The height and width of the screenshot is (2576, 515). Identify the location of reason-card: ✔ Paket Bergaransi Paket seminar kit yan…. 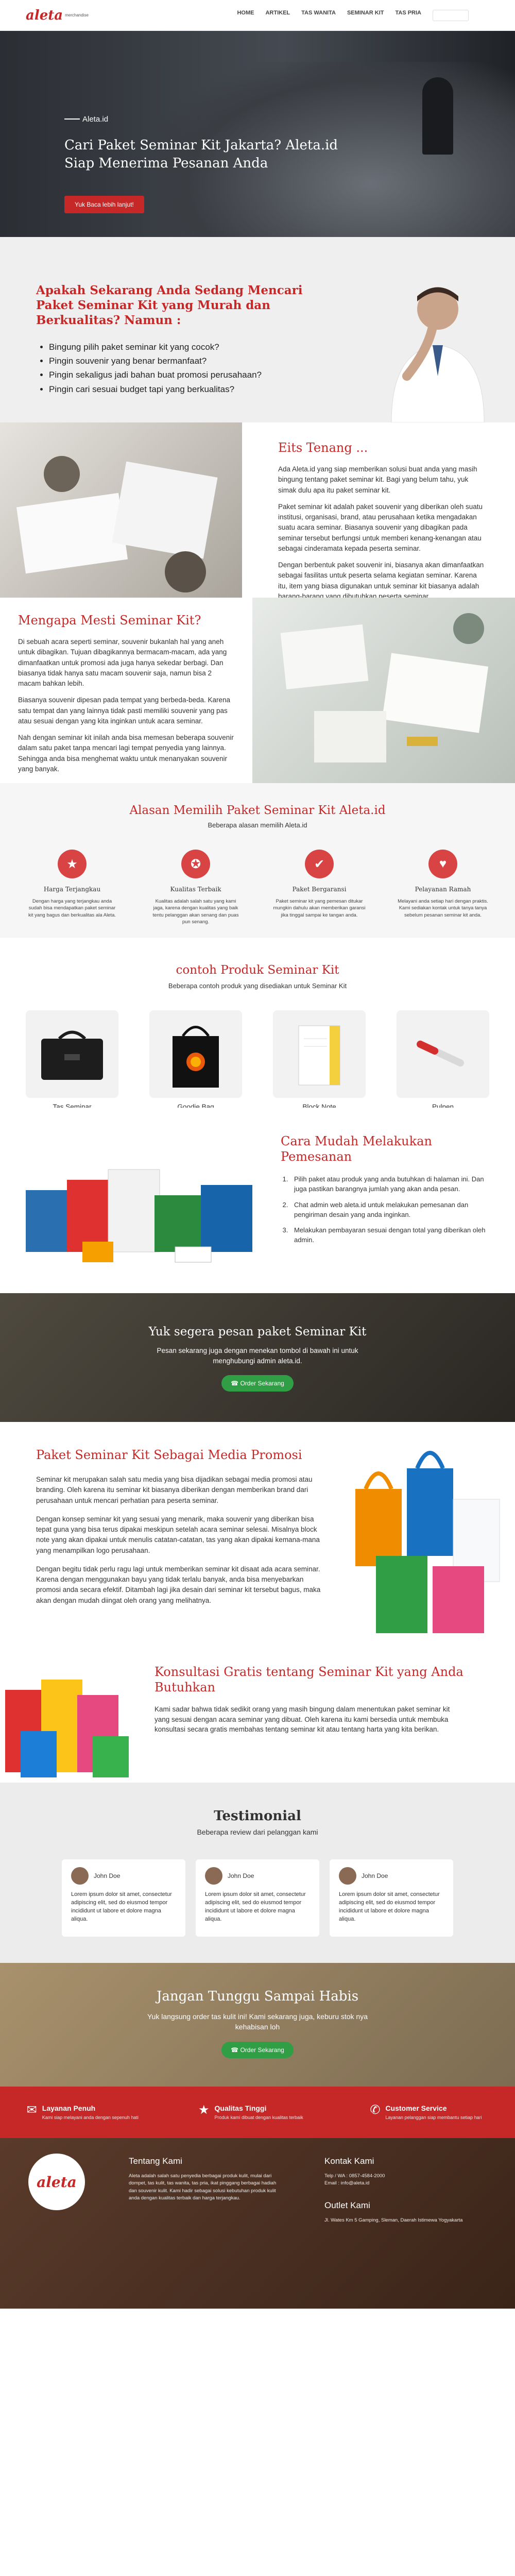
(319, 887).